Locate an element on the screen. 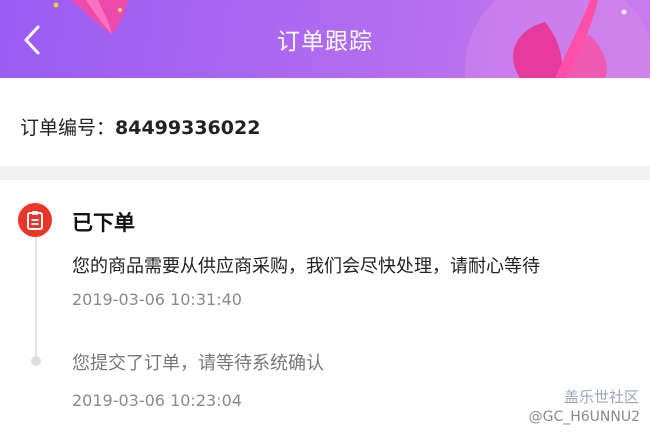 The height and width of the screenshot is (438, 650). section-divider is located at coordinates (325, 173).